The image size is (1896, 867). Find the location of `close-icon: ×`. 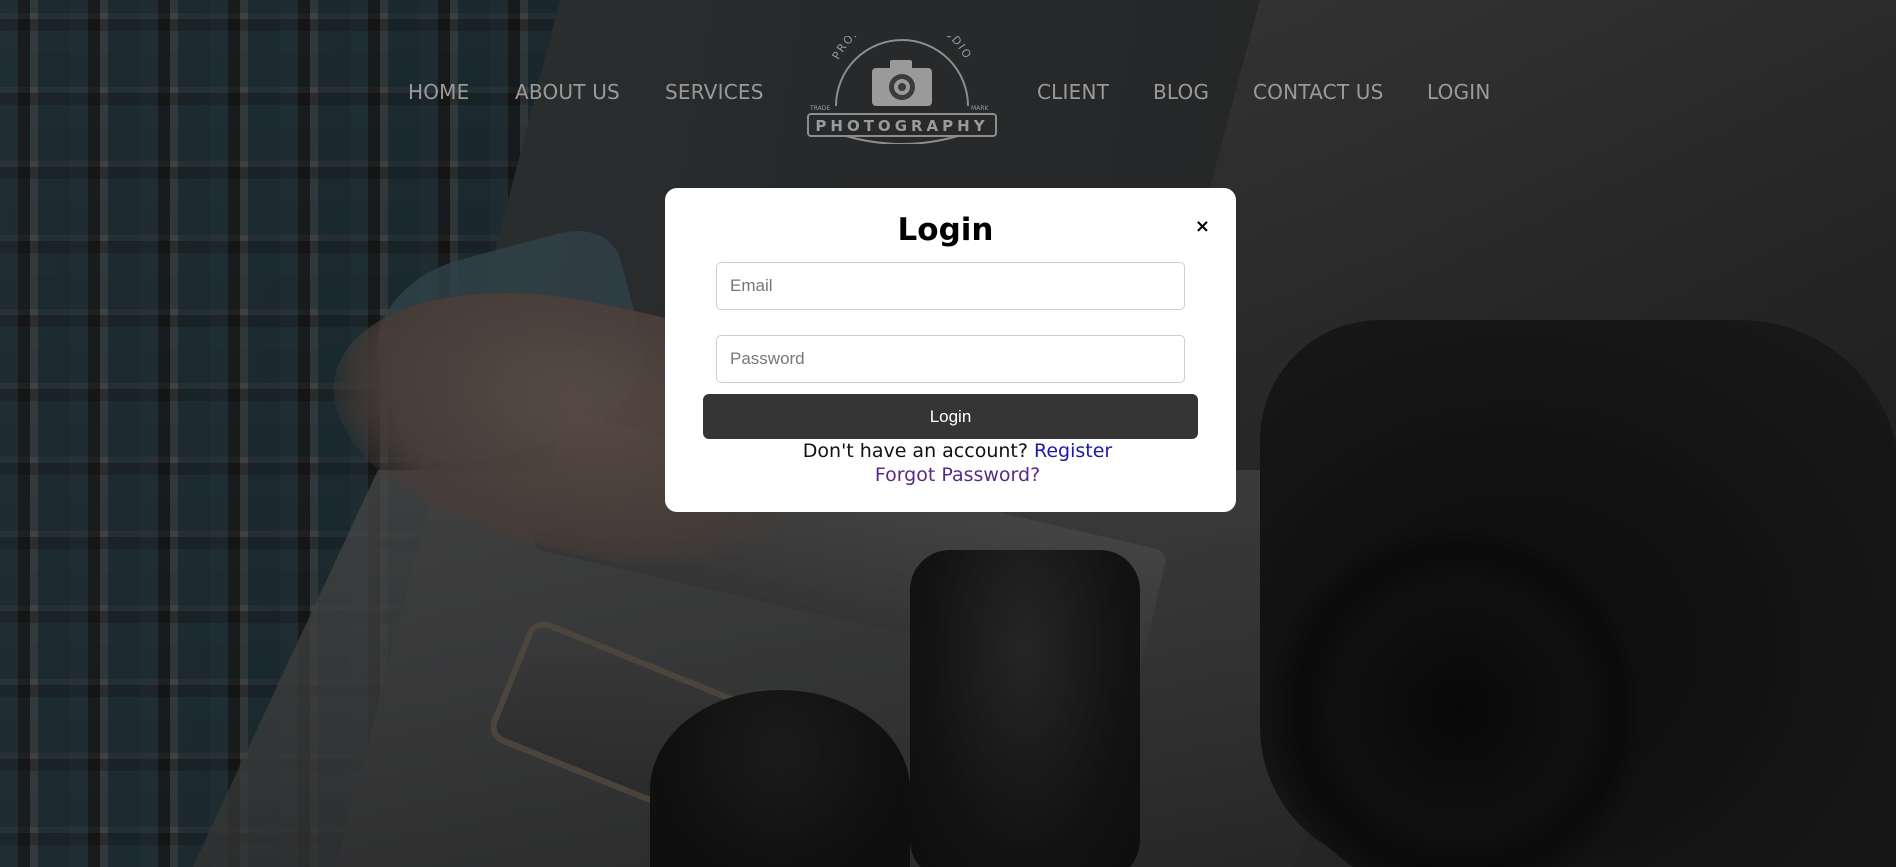

close-icon: × is located at coordinates (1202, 227).